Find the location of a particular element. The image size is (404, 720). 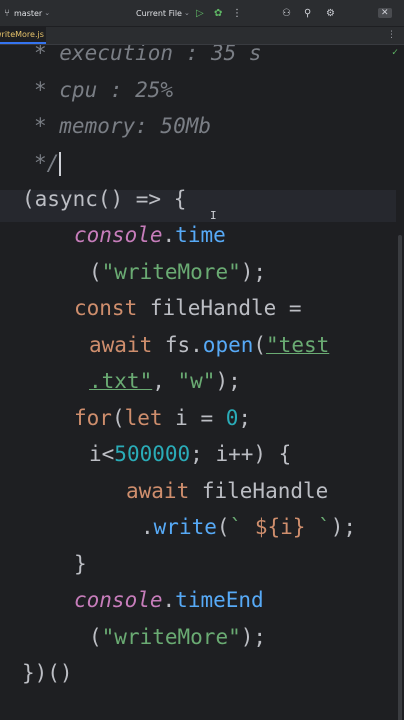

code-line: } is located at coordinates (80, 564).